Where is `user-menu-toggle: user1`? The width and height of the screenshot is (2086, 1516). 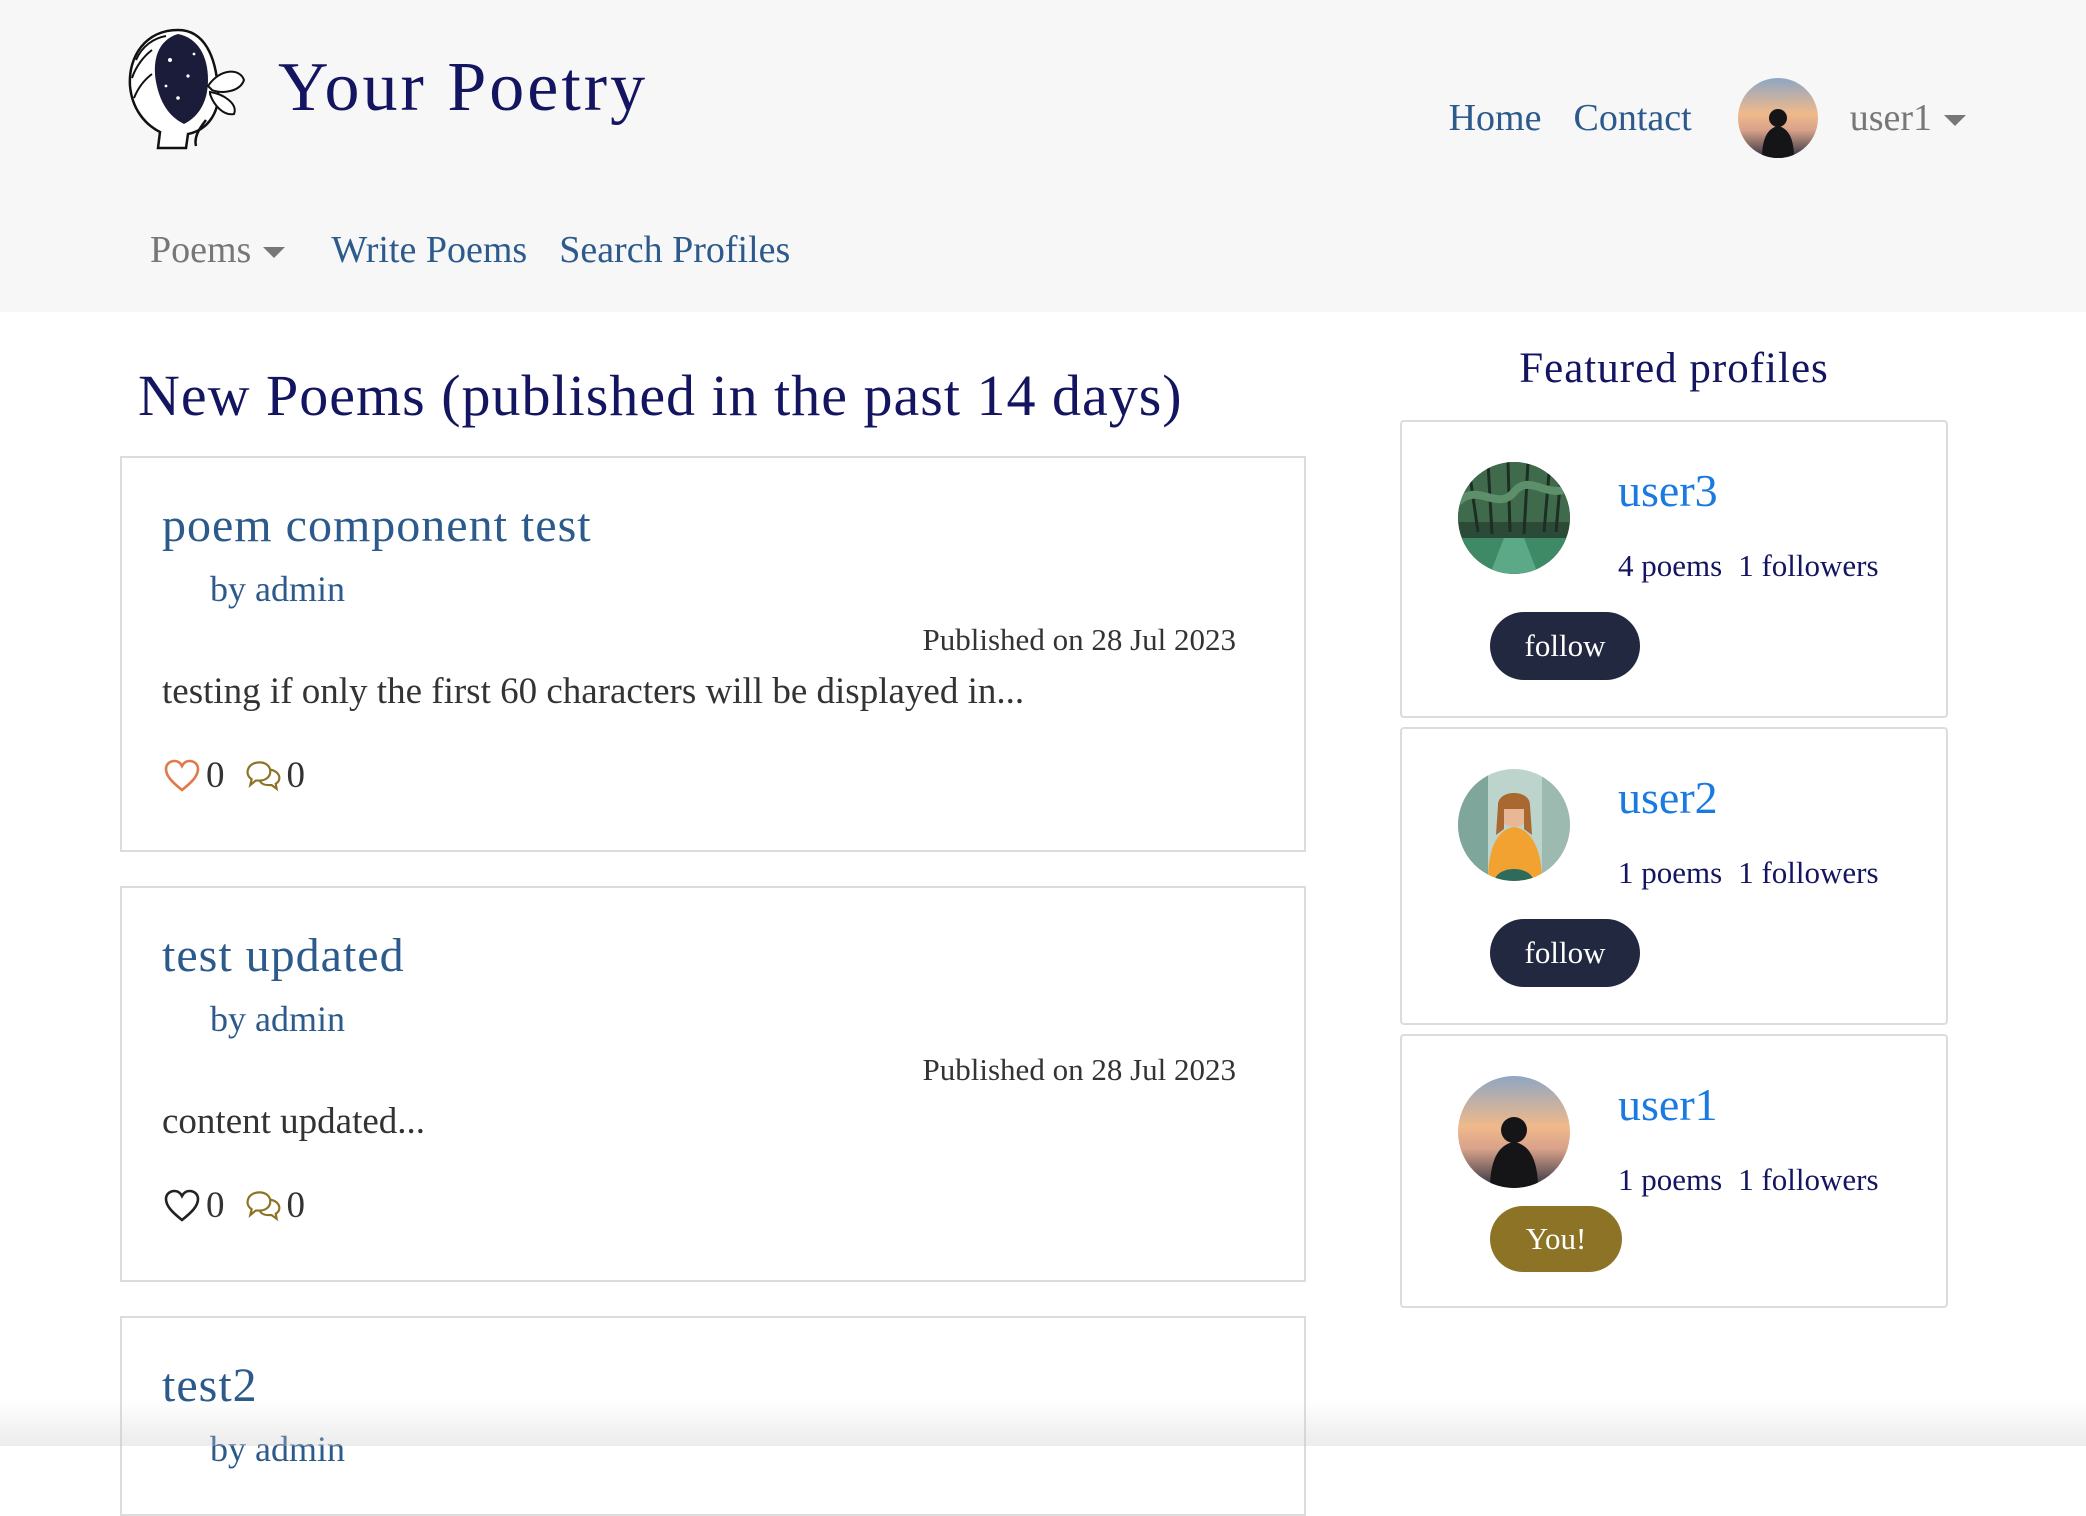
user-menu-toggle: user1 is located at coordinates (1908, 118).